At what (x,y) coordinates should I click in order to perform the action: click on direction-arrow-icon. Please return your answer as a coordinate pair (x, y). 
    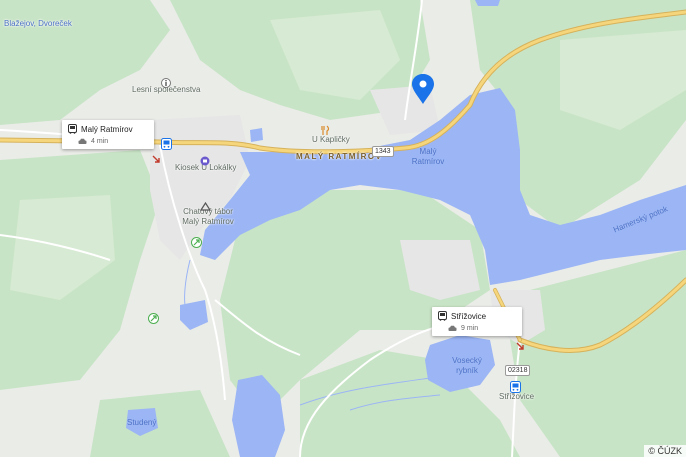
    Looking at the image, I should click on (156, 159).